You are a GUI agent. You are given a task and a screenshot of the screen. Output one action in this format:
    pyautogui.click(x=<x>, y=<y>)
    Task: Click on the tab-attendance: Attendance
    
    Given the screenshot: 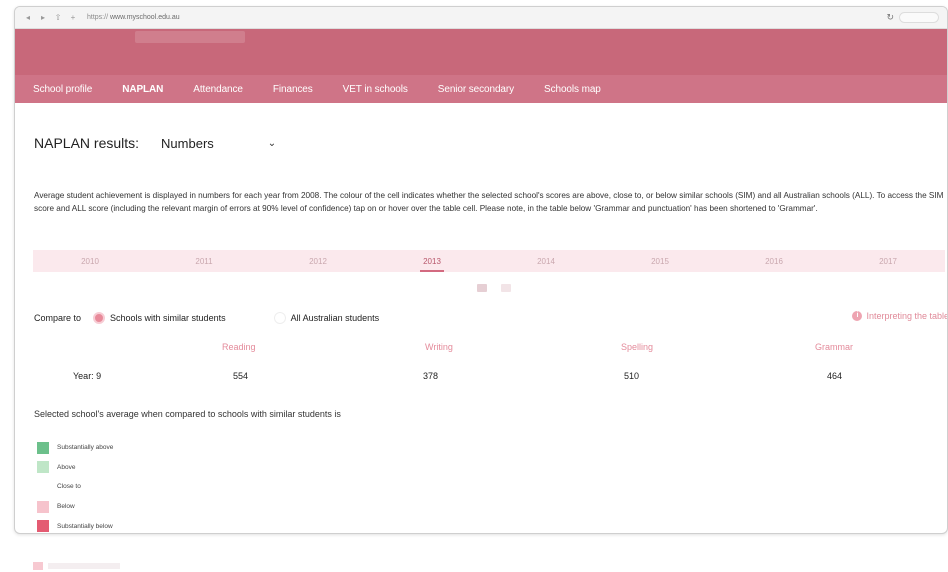 What is the action you would take?
    pyautogui.click(x=218, y=89)
    